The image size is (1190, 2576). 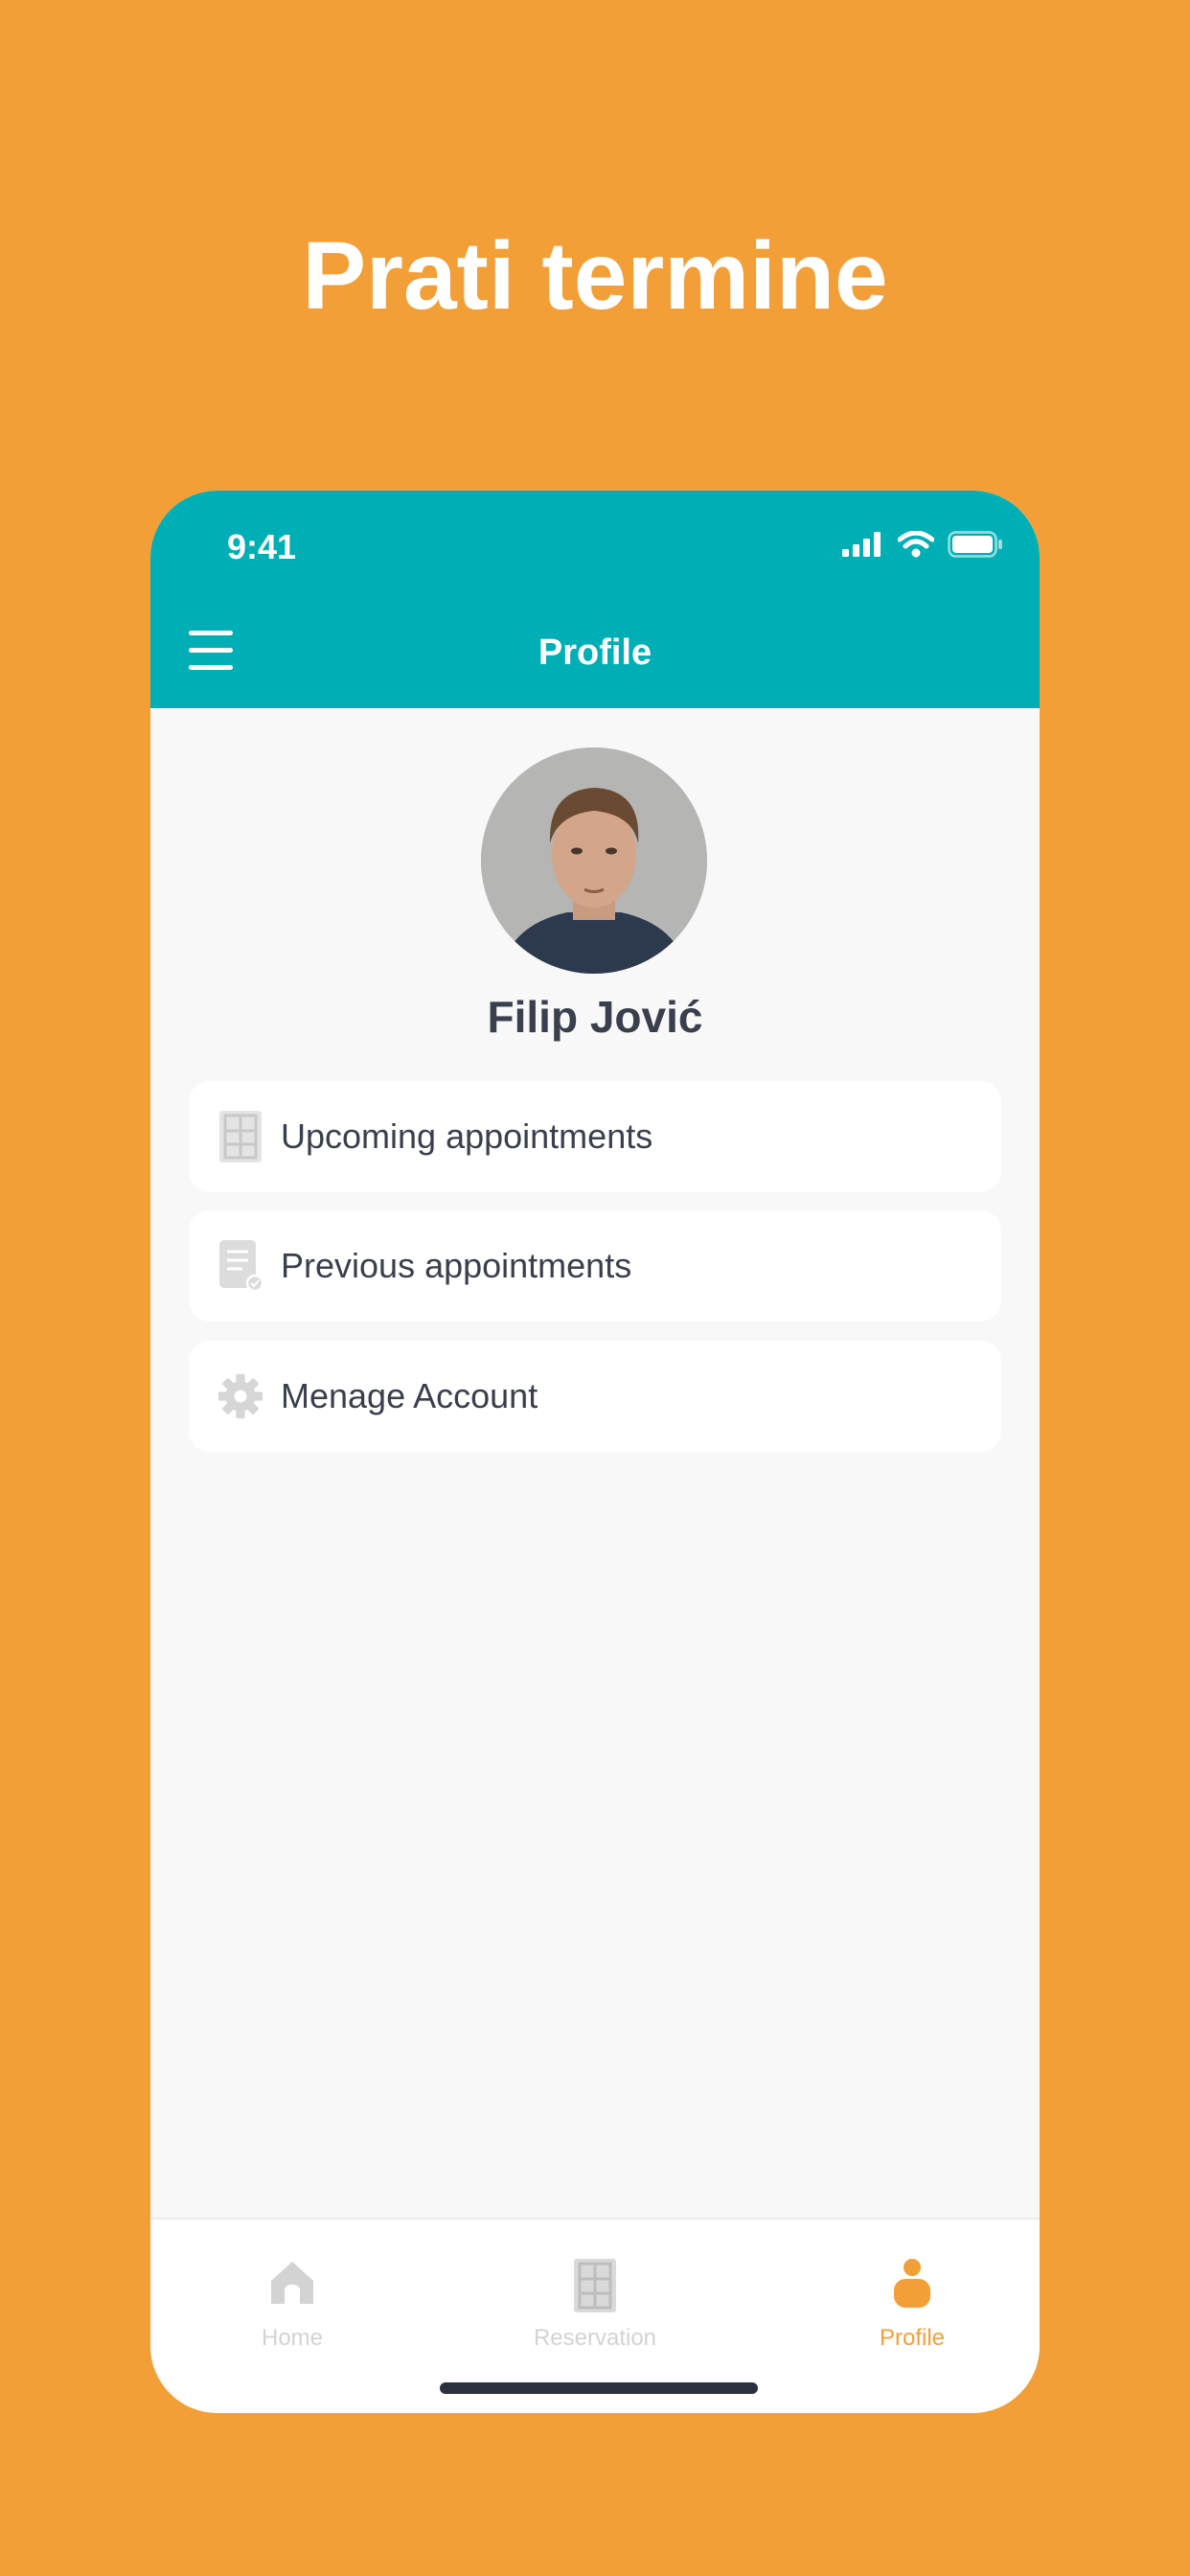 What do you see at coordinates (975, 544) in the screenshot?
I see `battery-icon` at bounding box center [975, 544].